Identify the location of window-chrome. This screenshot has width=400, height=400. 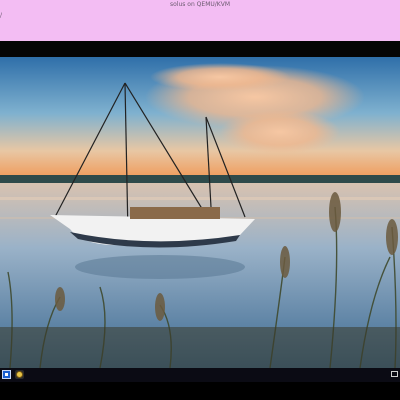
(200, 26).